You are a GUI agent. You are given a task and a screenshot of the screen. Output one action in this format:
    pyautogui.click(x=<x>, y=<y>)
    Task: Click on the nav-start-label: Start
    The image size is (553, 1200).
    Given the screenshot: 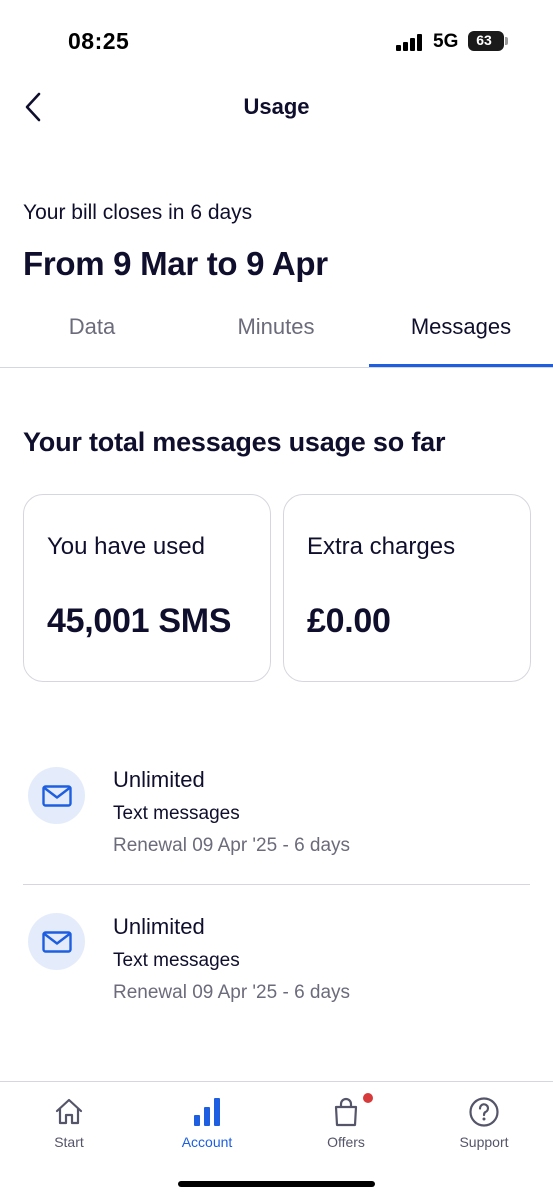 What is the action you would take?
    pyautogui.click(x=69, y=1142)
    